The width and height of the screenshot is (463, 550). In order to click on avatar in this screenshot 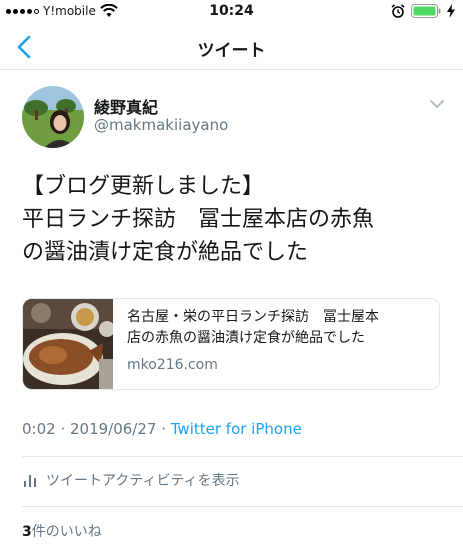, I will do `click(53, 117)`.